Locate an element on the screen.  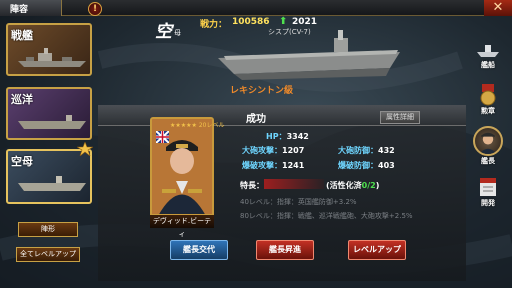
trait-highlight-bar is located at coordinates (294, 184).